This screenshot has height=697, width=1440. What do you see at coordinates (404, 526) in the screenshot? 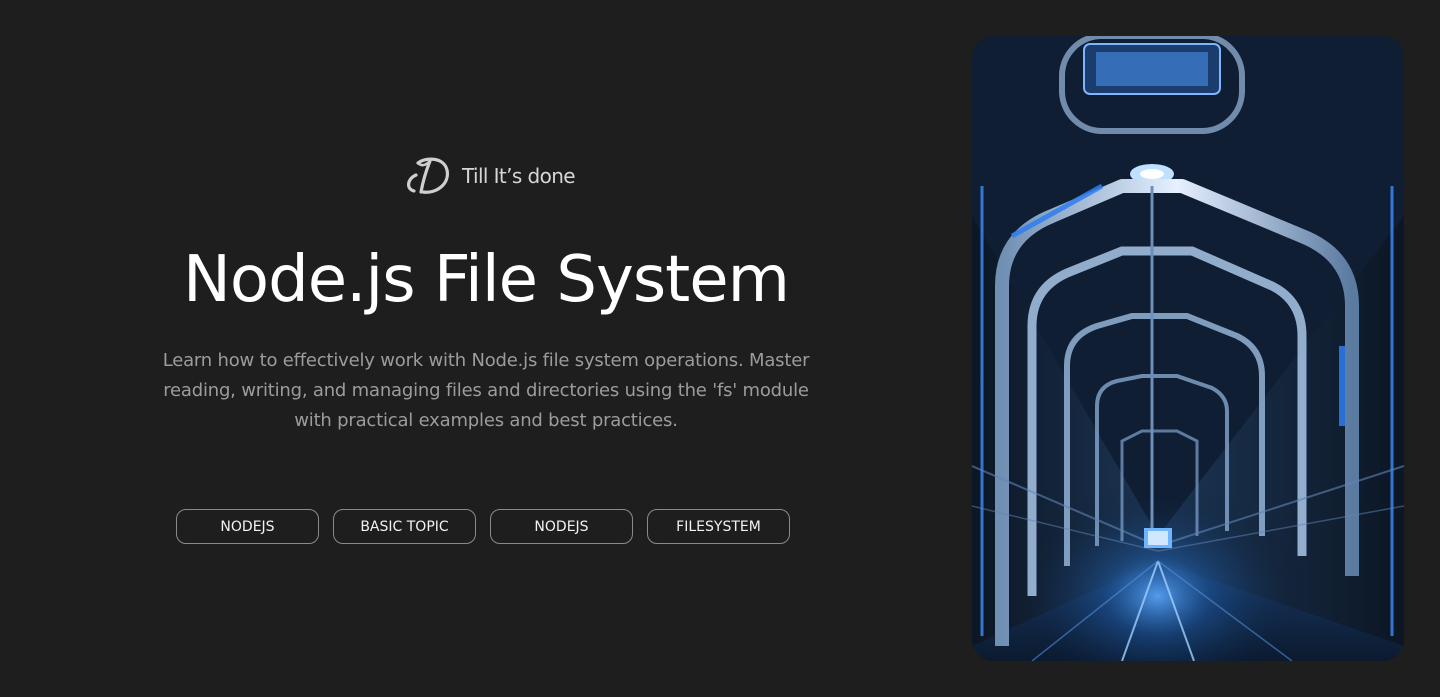
I see `tag-basic-topic: BASIC TOPIC` at bounding box center [404, 526].